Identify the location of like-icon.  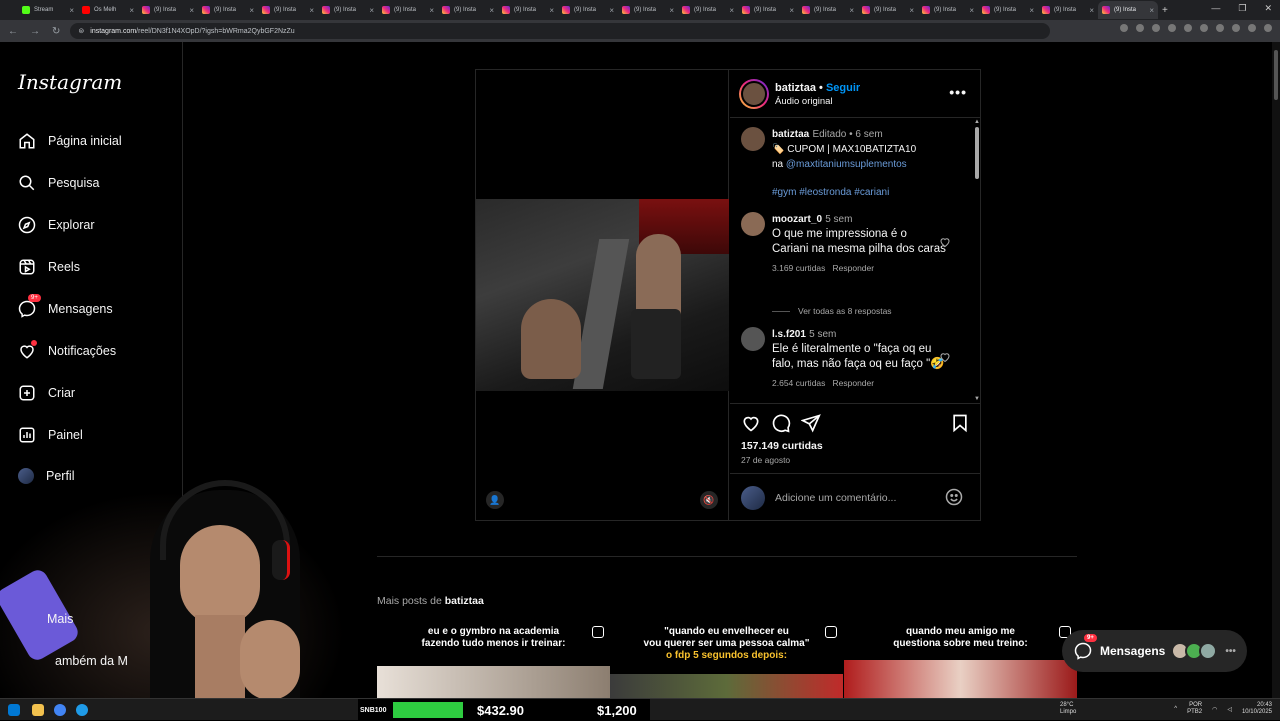
(751, 423).